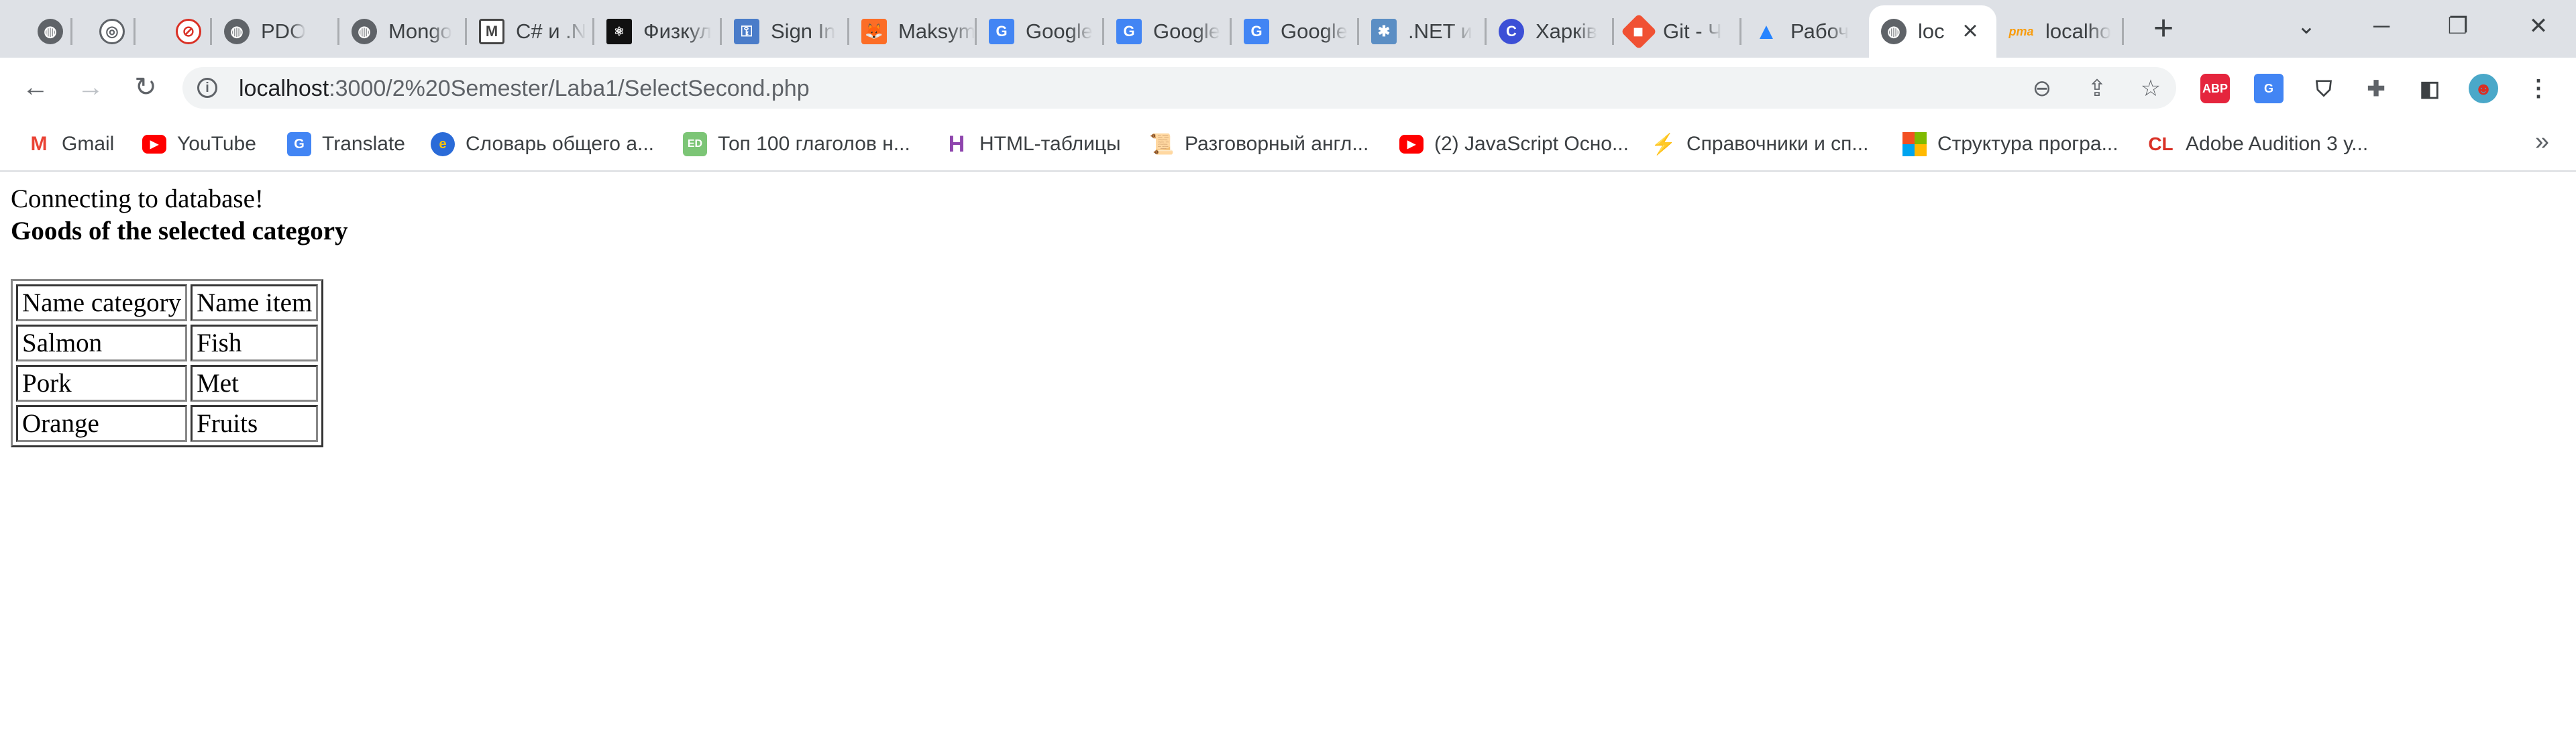  I want to click on tab-title: Физкул, so click(677, 31).